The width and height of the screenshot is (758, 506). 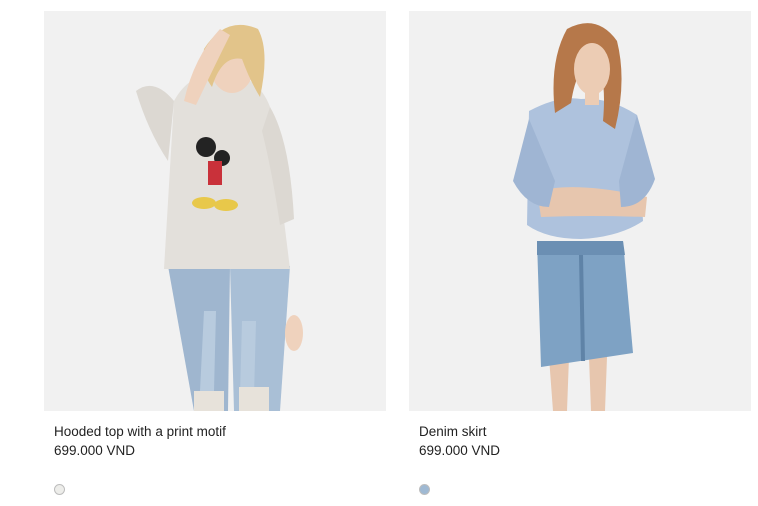 I want to click on product-title: Denim skirt, so click(x=453, y=432).